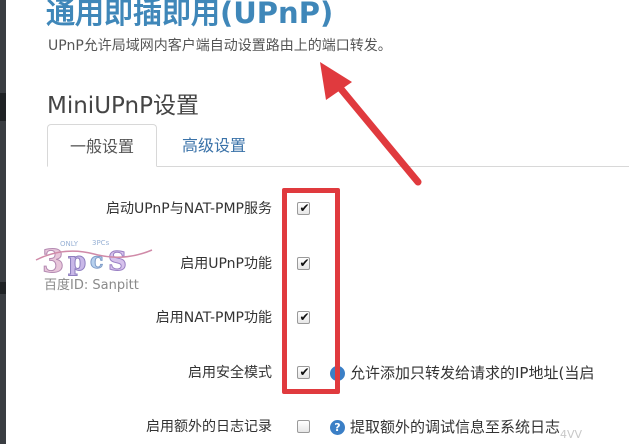  I want to click on setting-label: 启用安全模式, so click(230, 373).